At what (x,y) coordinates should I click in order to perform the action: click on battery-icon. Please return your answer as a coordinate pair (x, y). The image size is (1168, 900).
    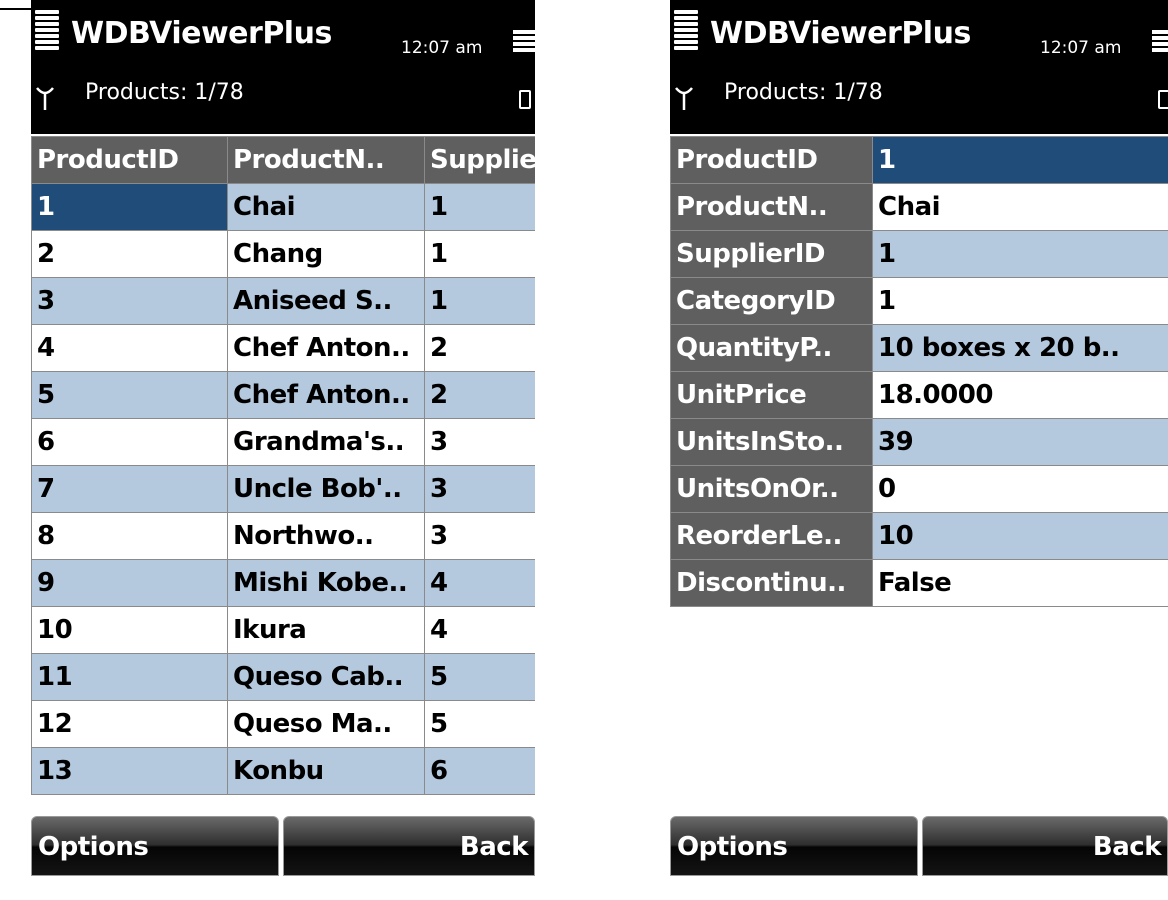
    Looking at the image, I should click on (1160, 45).